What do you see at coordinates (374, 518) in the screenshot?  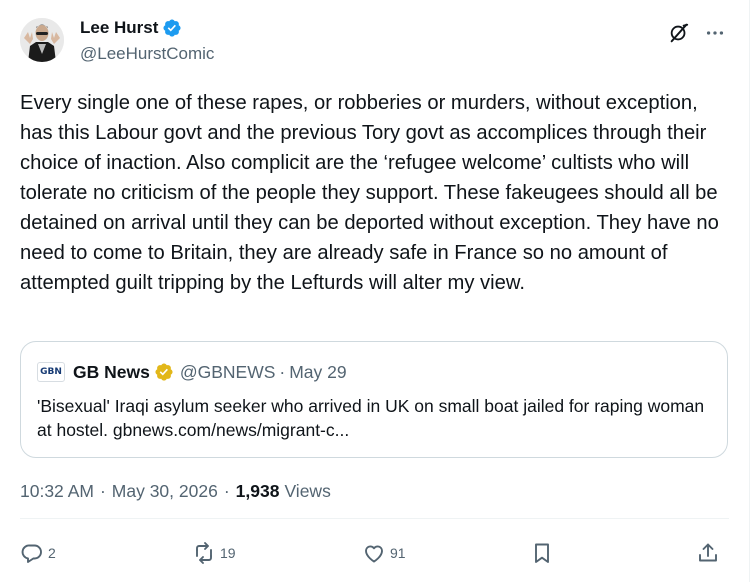 I see `divider` at bounding box center [374, 518].